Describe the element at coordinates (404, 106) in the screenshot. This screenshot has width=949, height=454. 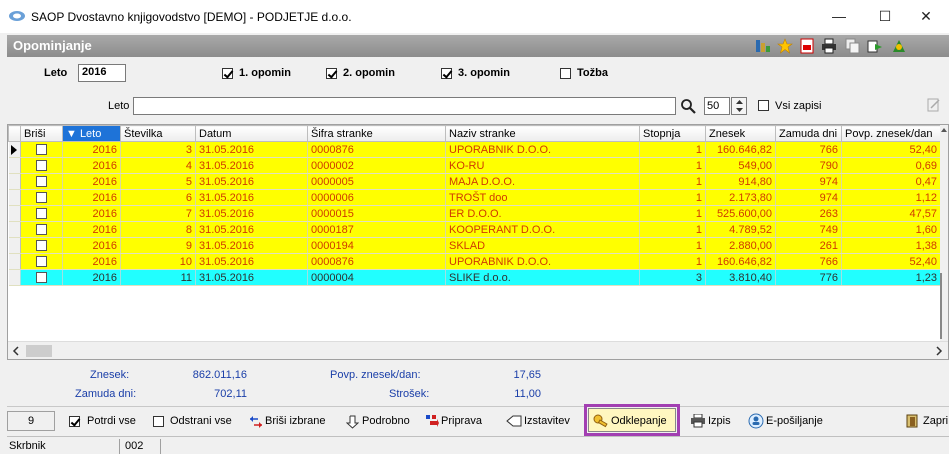
I see `search-input` at that location.